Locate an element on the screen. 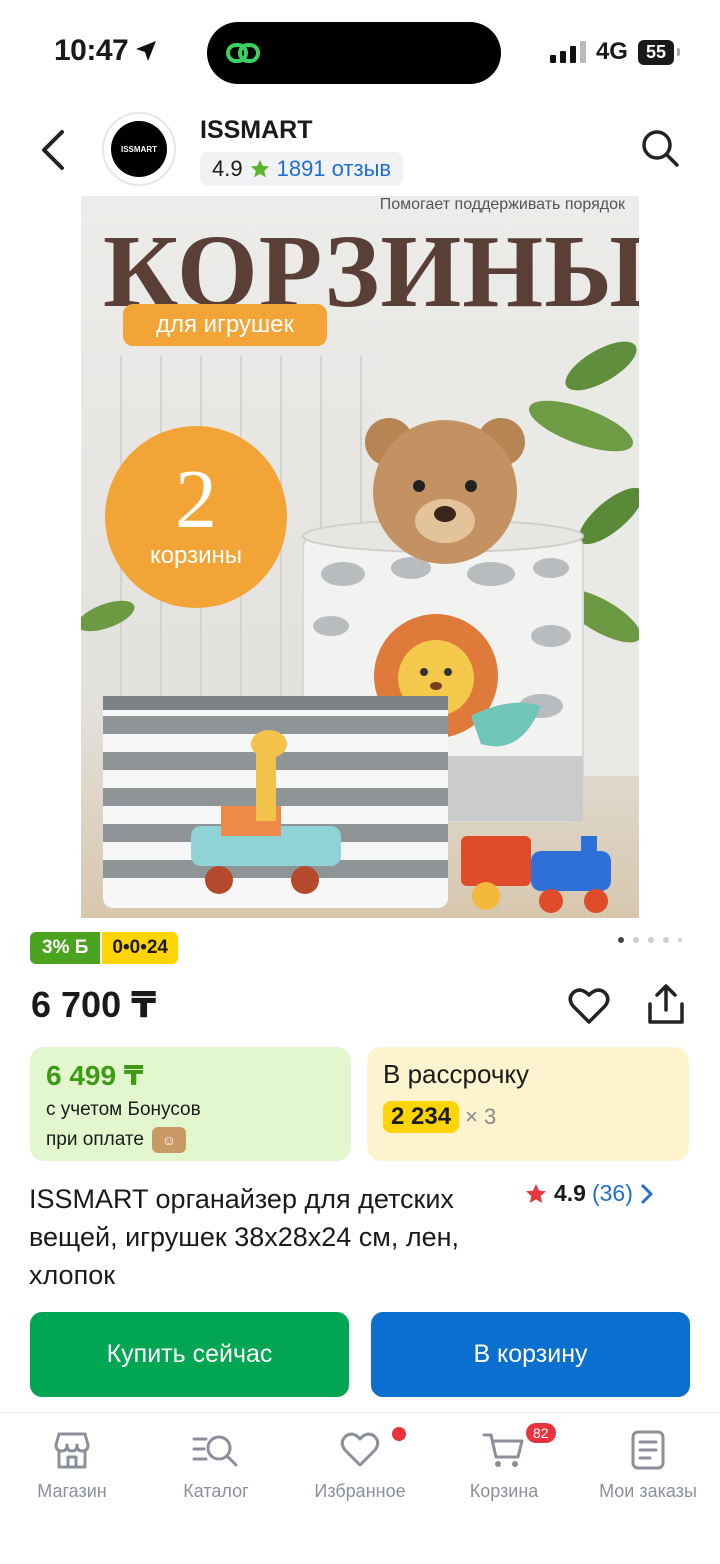  catalog-icon is located at coordinates (215, 1451).